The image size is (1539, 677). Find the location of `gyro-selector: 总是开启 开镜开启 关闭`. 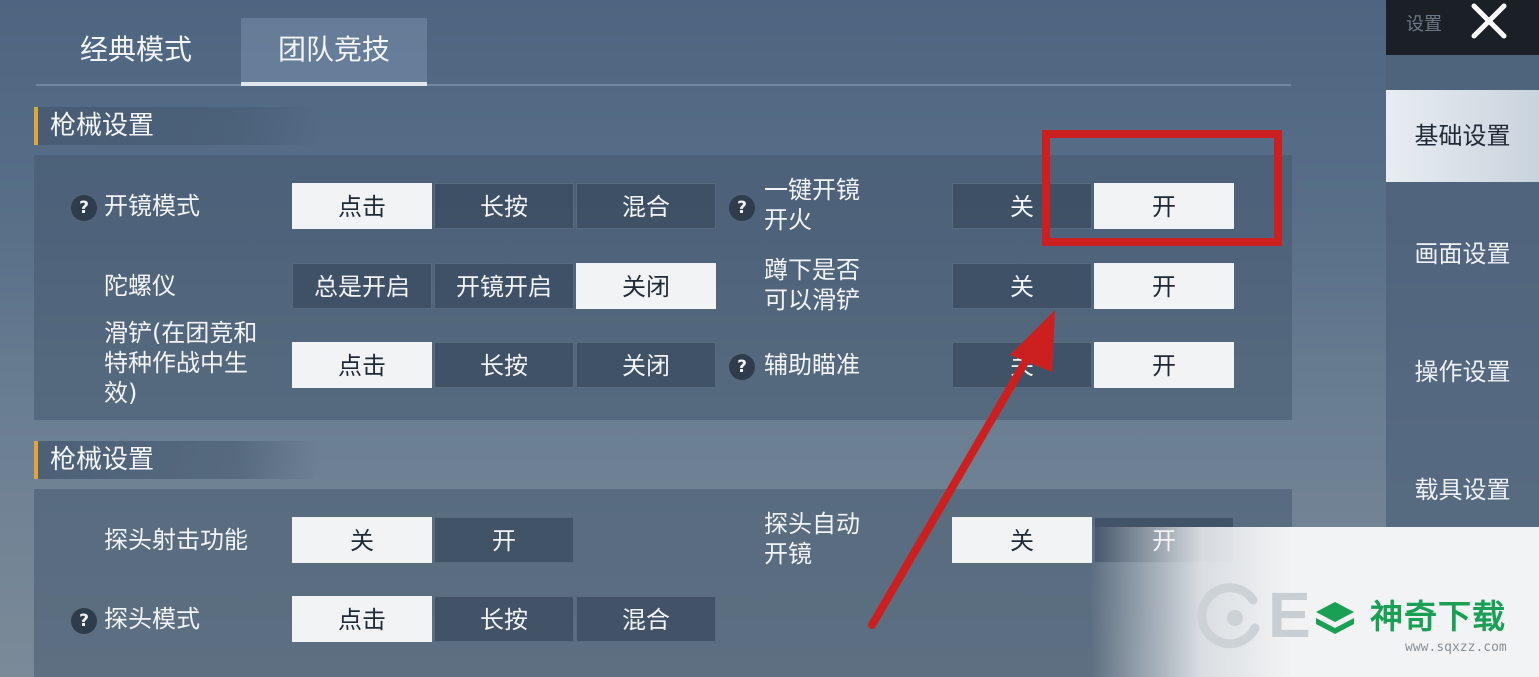

gyro-selector: 总是开启 开镜开启 关闭 is located at coordinates (504, 286).